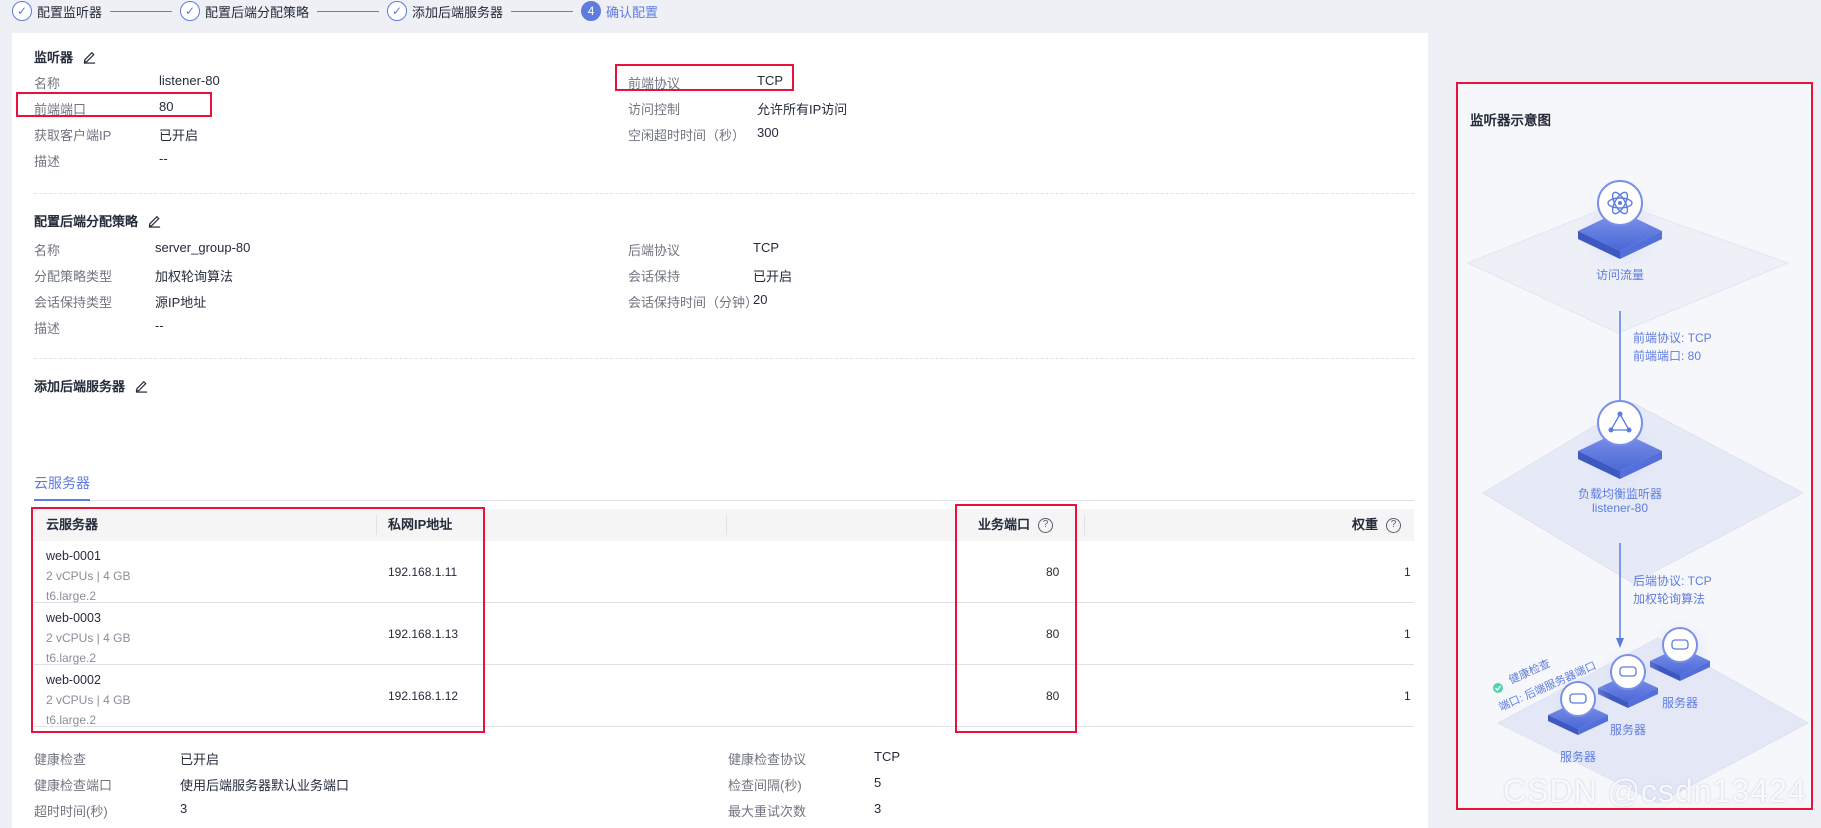 The image size is (1821, 828). Describe the element at coordinates (768, 132) in the screenshot. I see `value: 300` at that location.